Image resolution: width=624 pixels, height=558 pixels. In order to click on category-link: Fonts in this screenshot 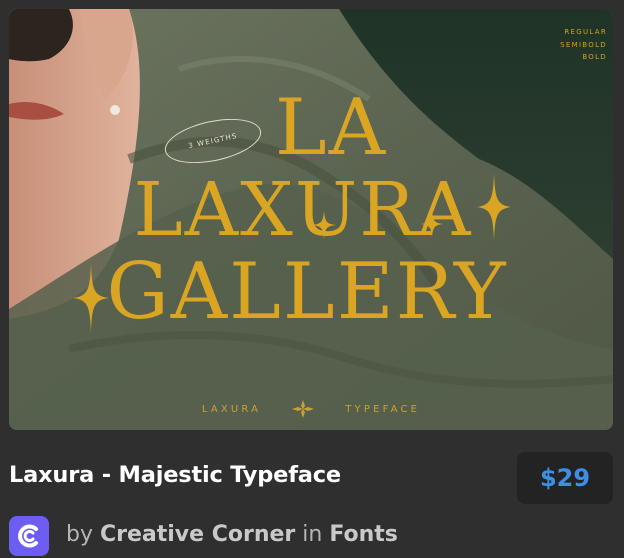, I will do `click(363, 534)`.